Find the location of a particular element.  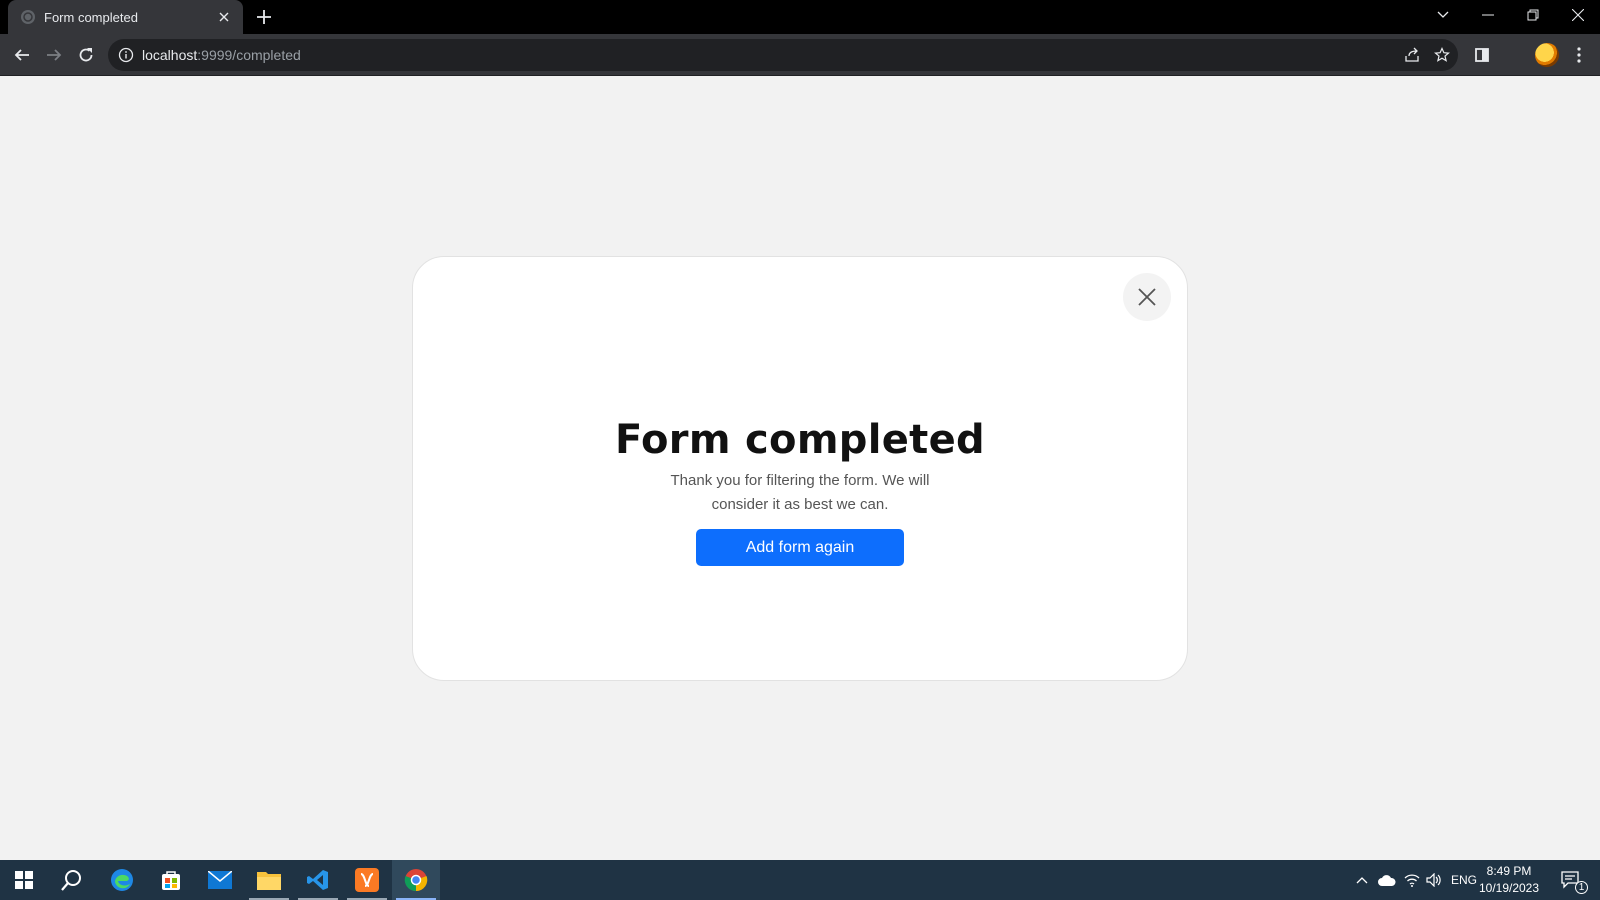

close-icon is located at coordinates (1147, 297).